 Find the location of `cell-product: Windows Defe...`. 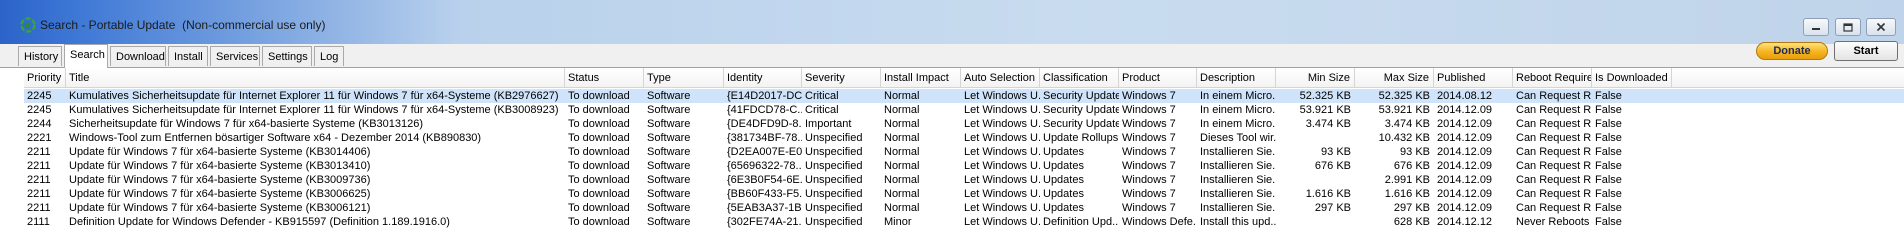

cell-product: Windows Defe... is located at coordinates (1159, 222).